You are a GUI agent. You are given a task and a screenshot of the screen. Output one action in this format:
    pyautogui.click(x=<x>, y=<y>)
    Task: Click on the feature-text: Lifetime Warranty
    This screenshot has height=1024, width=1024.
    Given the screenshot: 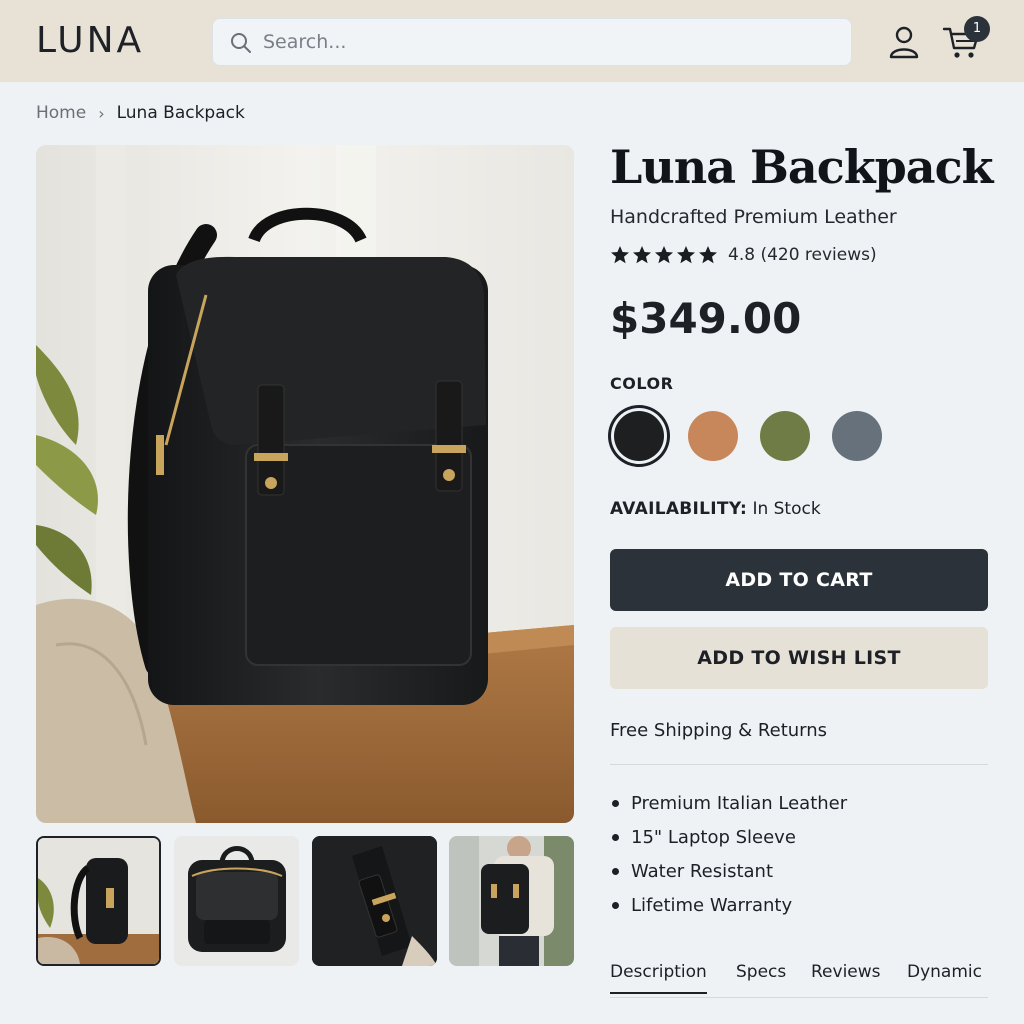 What is the action you would take?
    pyautogui.click(x=712, y=905)
    